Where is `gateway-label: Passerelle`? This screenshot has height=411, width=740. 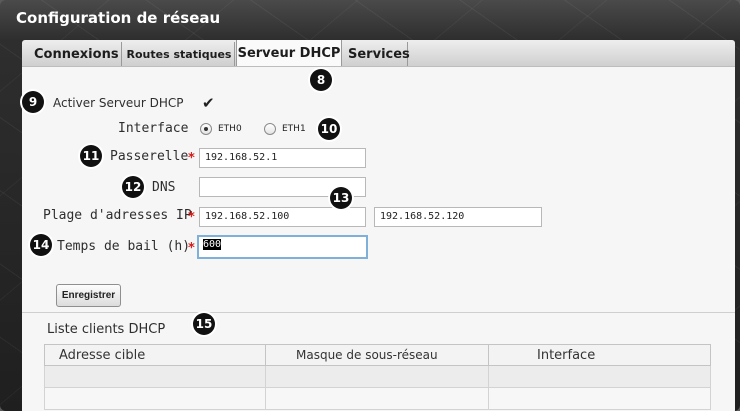 gateway-label: Passerelle is located at coordinates (149, 156).